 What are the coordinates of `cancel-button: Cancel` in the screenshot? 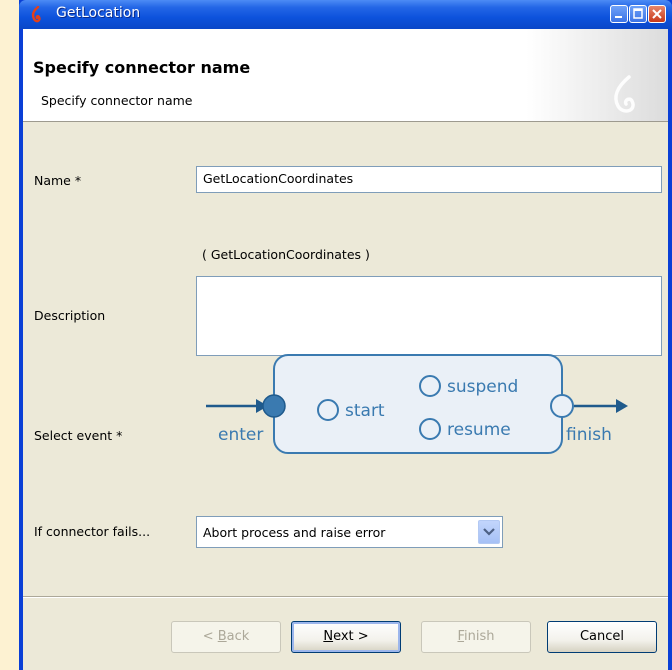 It's located at (602, 637).